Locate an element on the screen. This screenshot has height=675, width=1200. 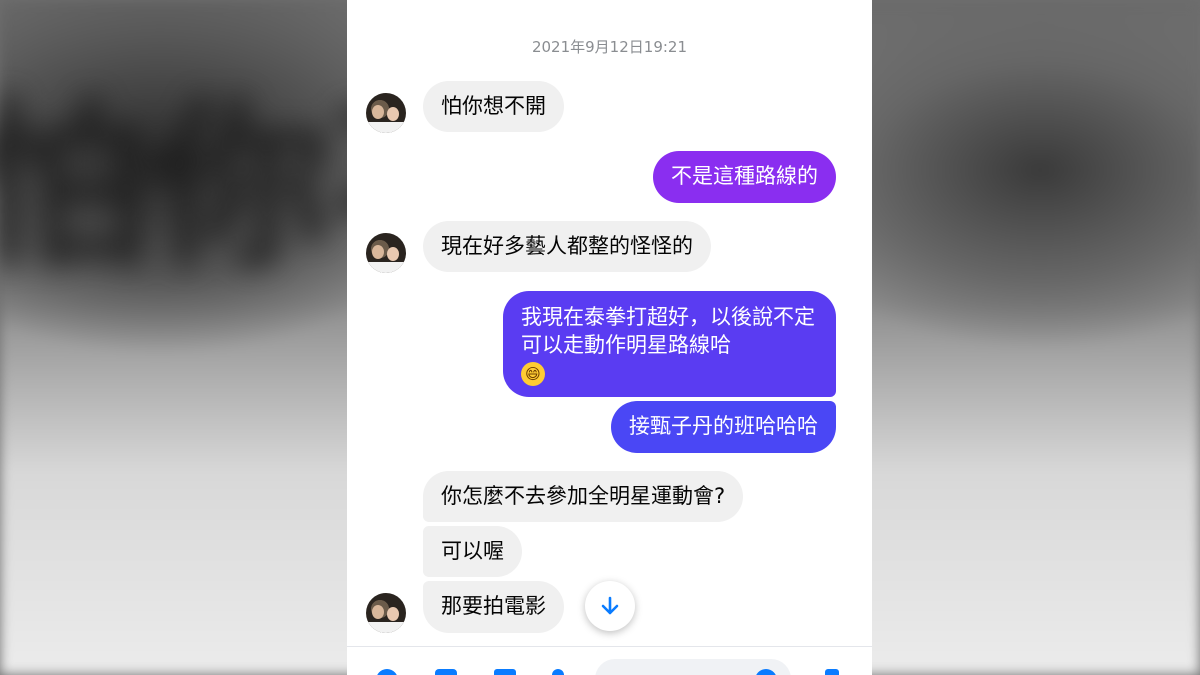
scroll-to-bottom-button is located at coordinates (610, 606).